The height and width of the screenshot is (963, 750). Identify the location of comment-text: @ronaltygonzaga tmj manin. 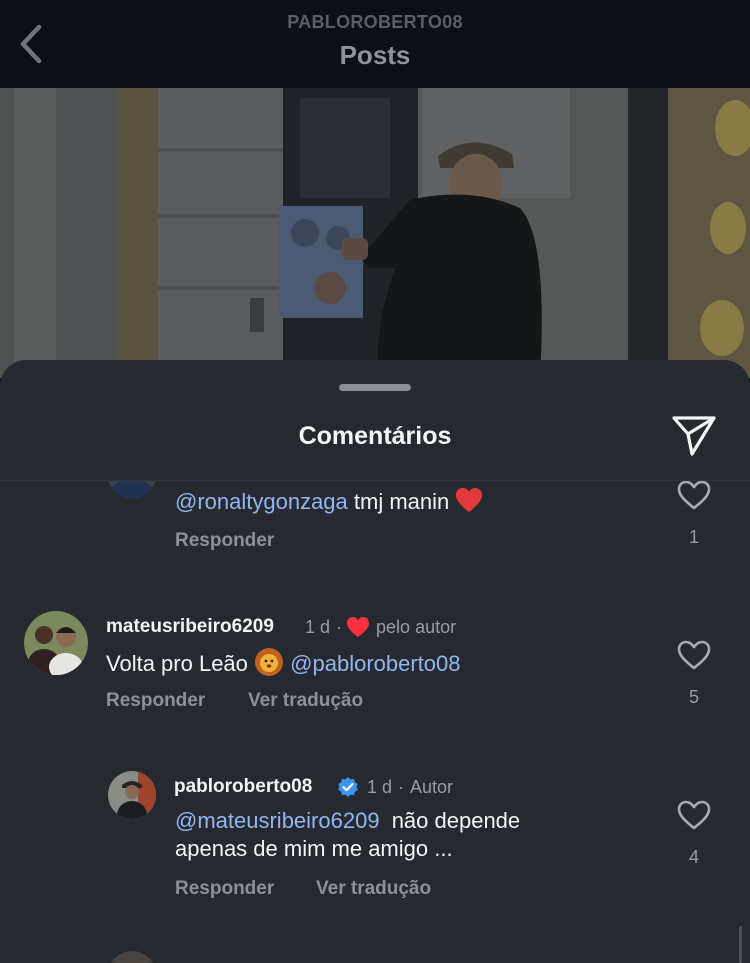
(329, 501).